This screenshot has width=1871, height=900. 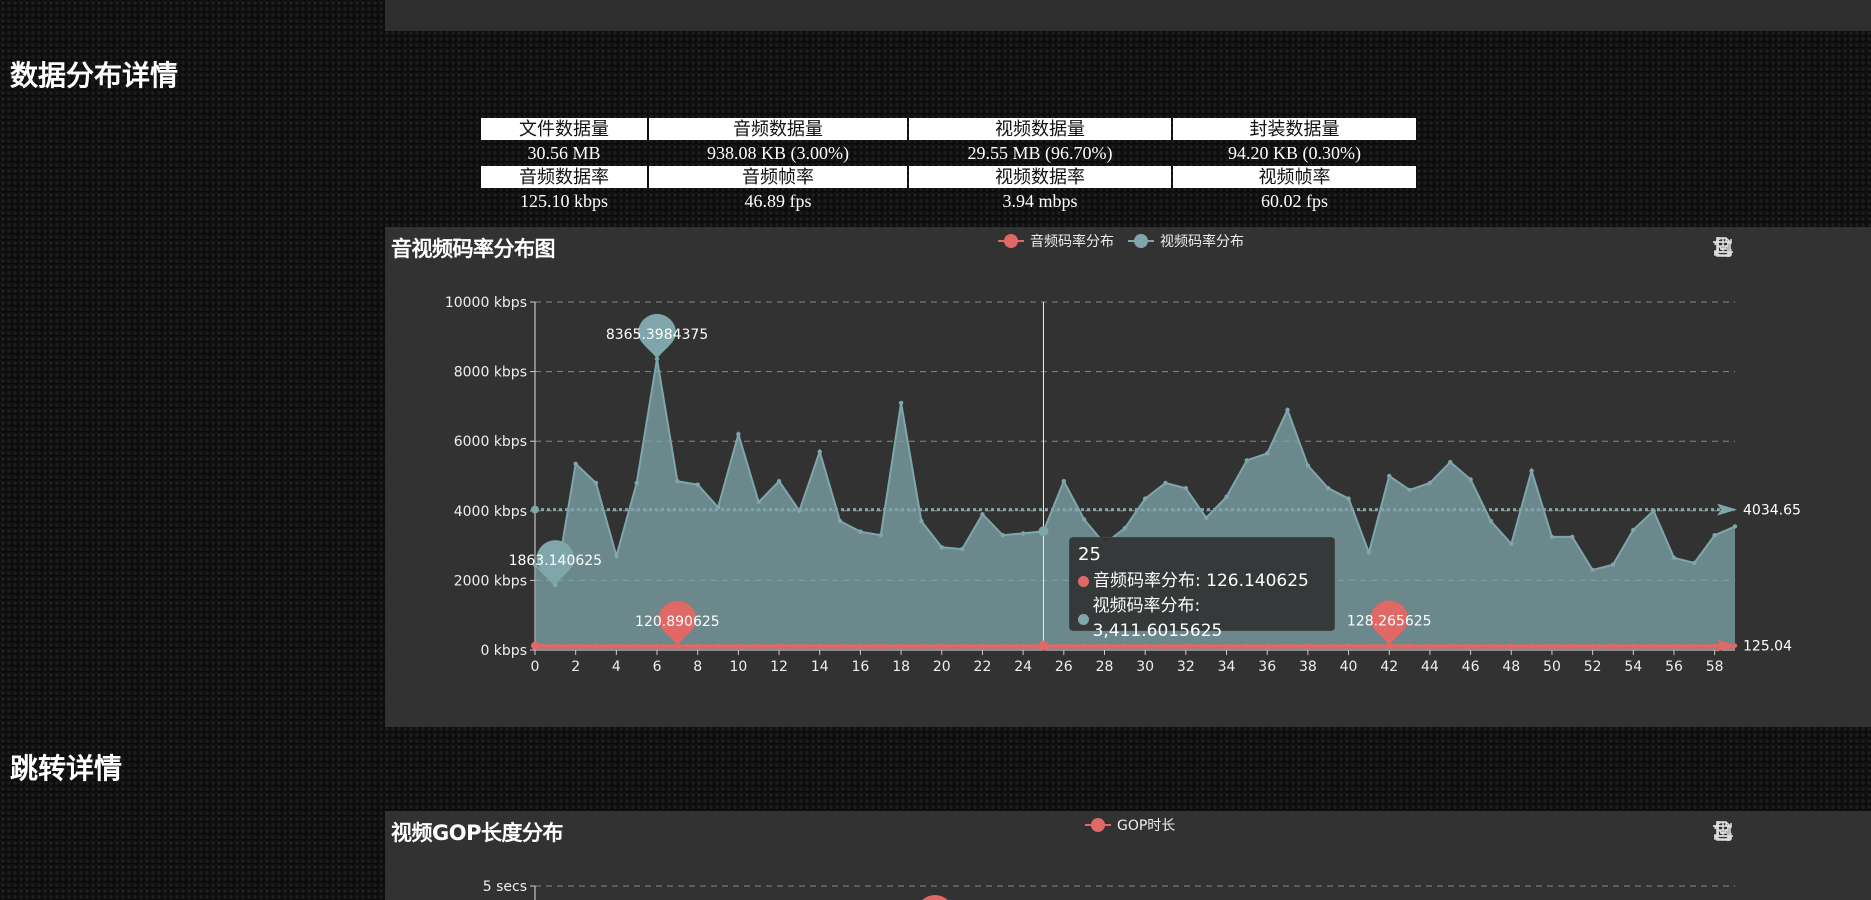 What do you see at coordinates (1040, 129) in the screenshot?
I see `stats-header-cell: 视频数据量` at bounding box center [1040, 129].